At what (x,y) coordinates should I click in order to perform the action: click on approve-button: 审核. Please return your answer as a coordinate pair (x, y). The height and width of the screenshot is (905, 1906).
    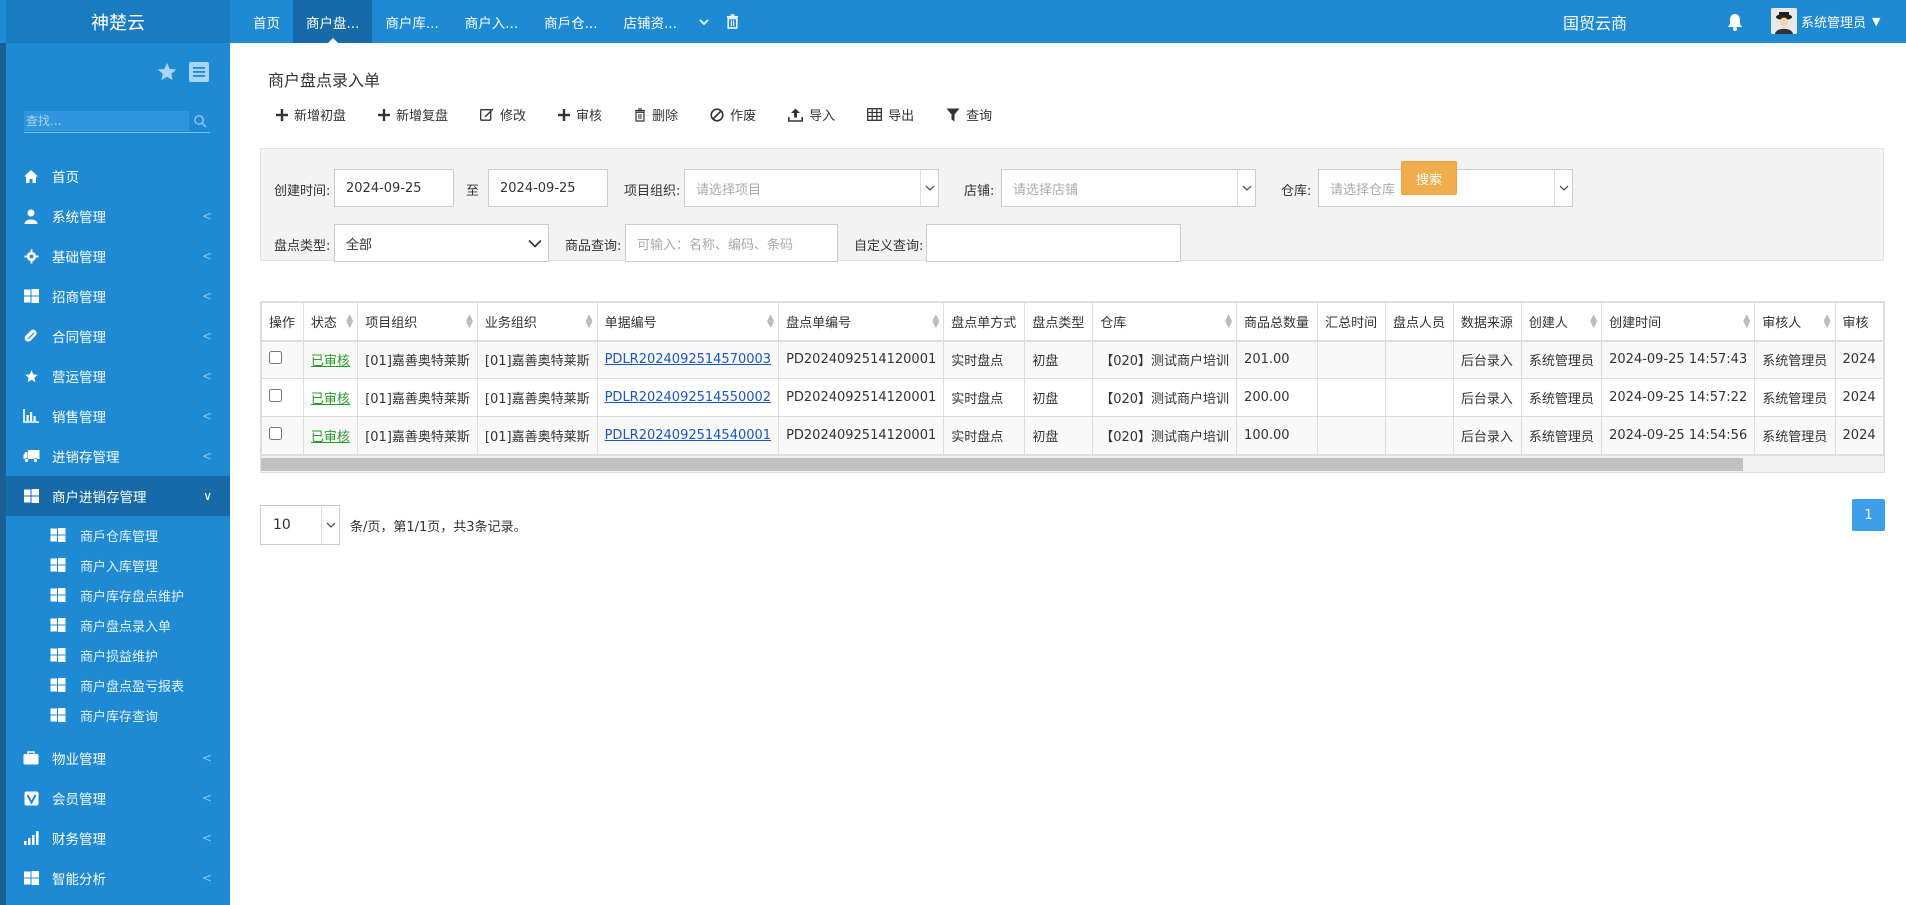
    Looking at the image, I should click on (580, 114).